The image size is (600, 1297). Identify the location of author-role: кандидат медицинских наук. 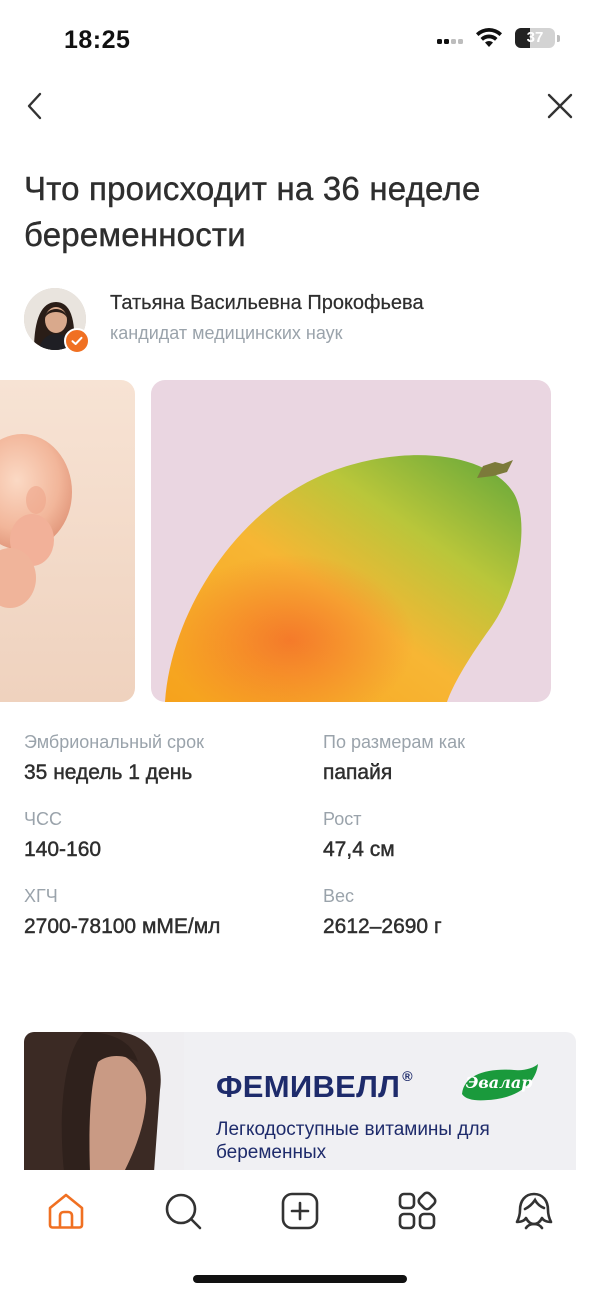
(226, 333).